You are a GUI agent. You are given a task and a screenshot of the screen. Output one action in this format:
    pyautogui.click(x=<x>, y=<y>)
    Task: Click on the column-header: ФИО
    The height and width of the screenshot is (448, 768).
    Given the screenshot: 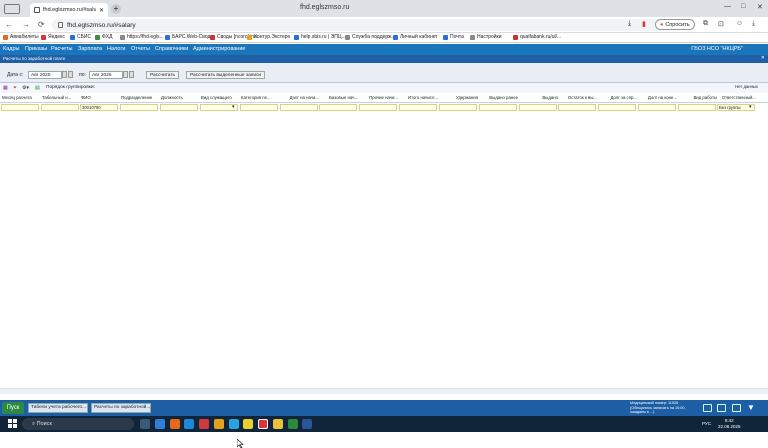 What is the action you would take?
    pyautogui.click(x=100, y=97)
    